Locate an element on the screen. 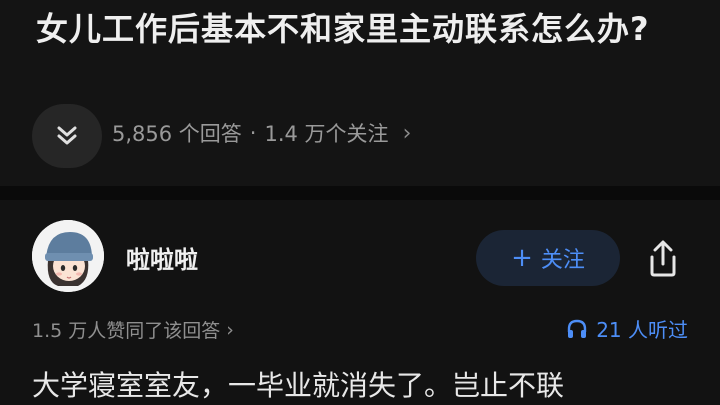 This screenshot has width=720, height=405. question-meta: 5,856 个回答 · 1.4 万个关注 › is located at coordinates (261, 133).